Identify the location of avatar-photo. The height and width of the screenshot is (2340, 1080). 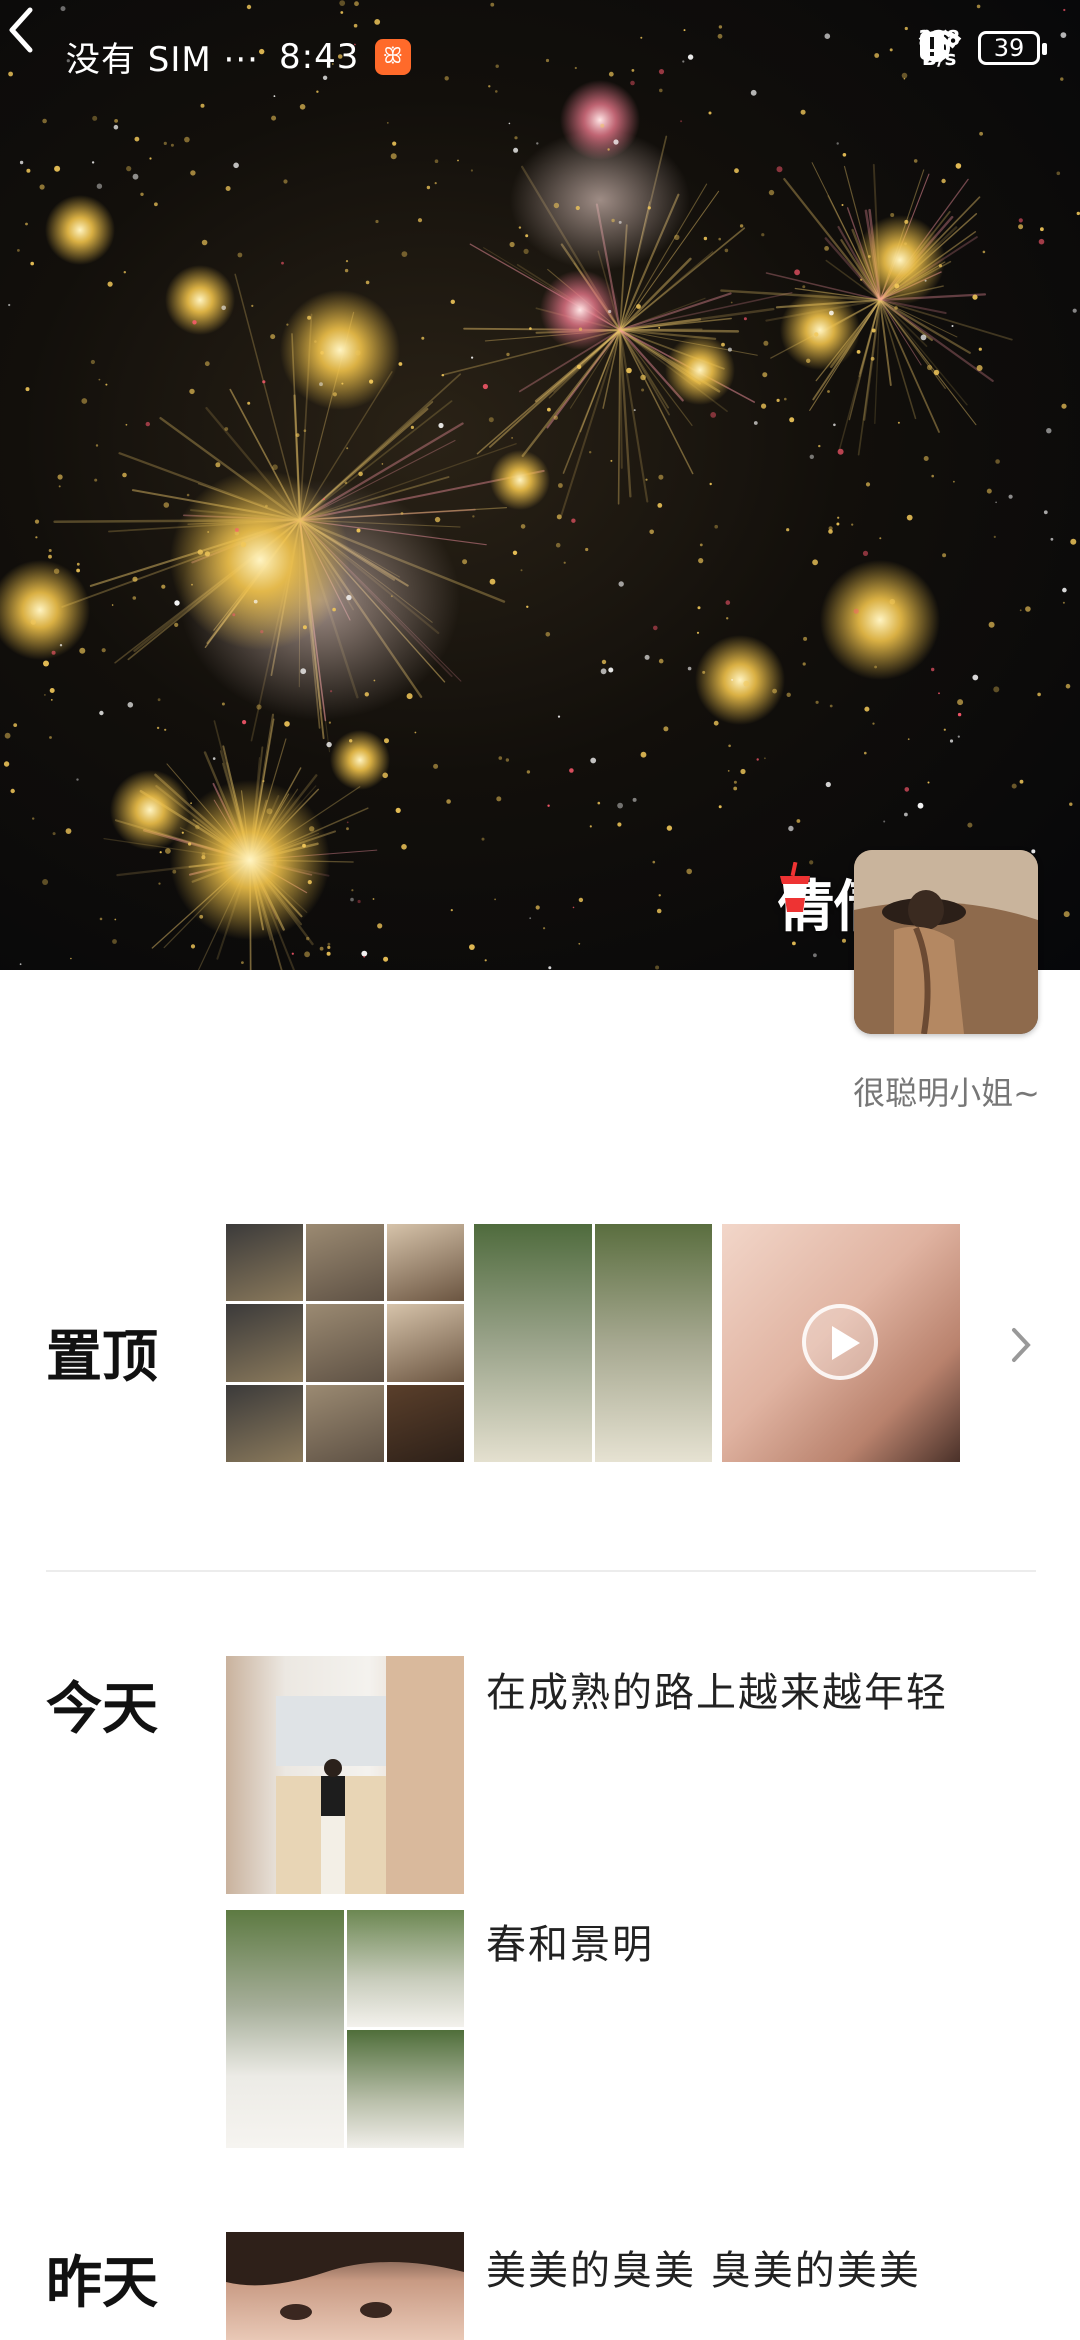
(946, 942).